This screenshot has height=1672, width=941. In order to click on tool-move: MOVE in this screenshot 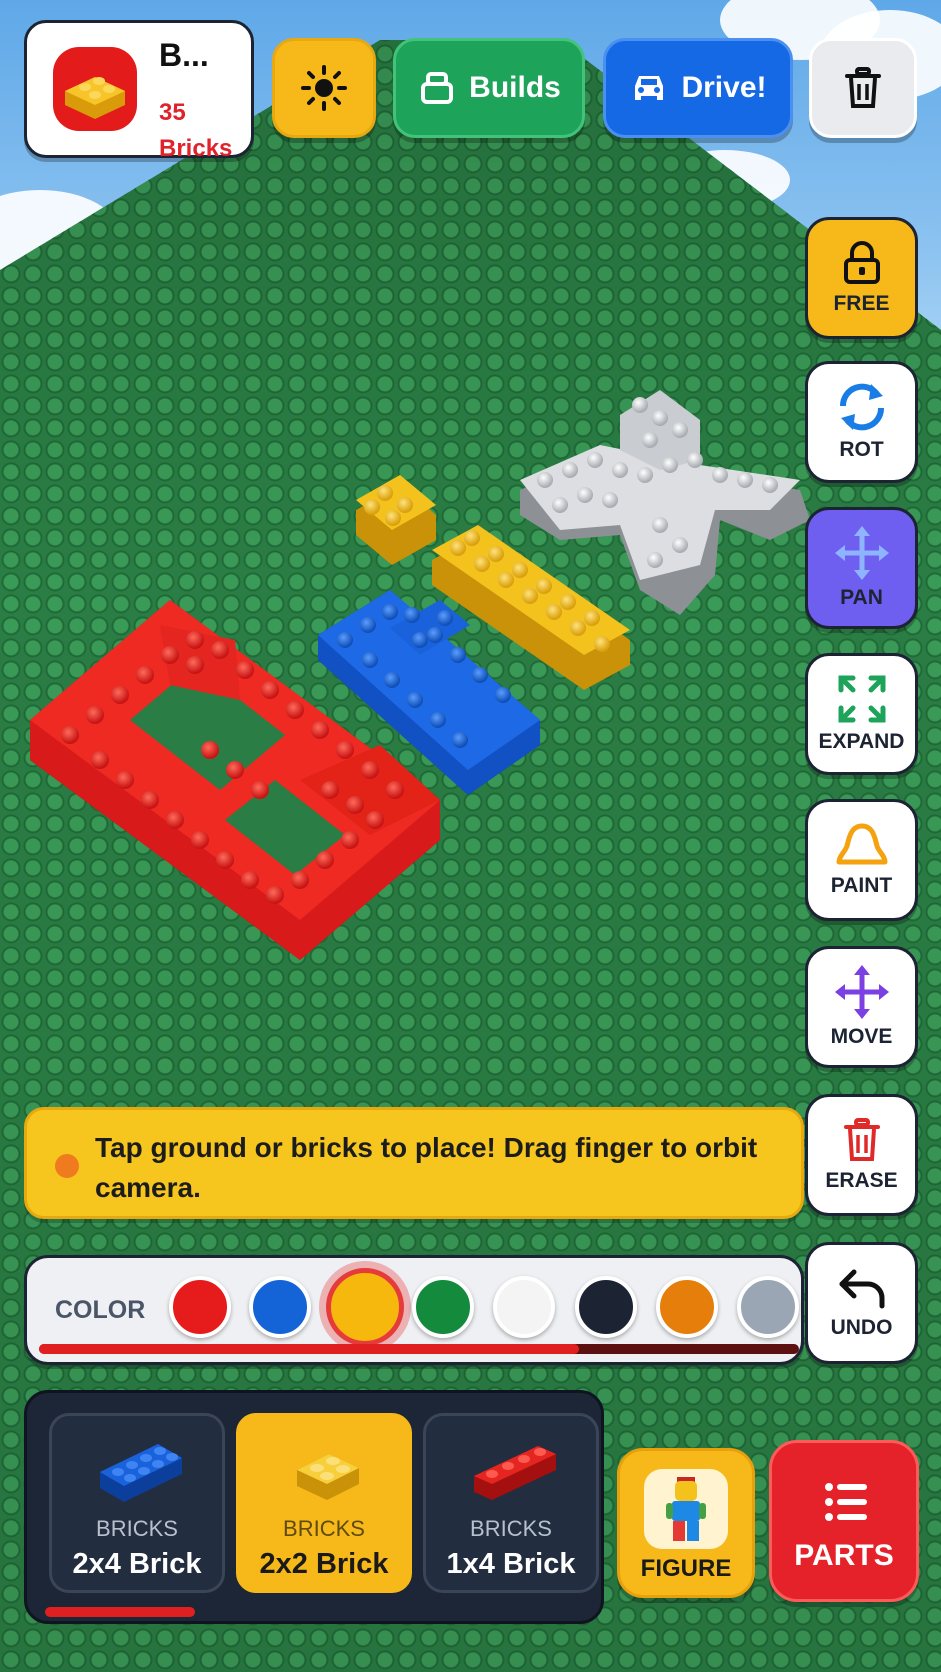, I will do `click(861, 1007)`.